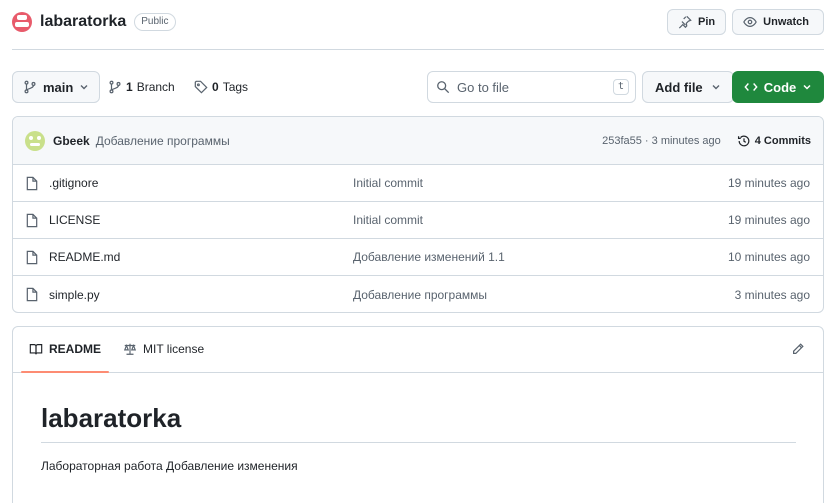  What do you see at coordinates (235, 87) in the screenshot?
I see `tags-label: Tags` at bounding box center [235, 87].